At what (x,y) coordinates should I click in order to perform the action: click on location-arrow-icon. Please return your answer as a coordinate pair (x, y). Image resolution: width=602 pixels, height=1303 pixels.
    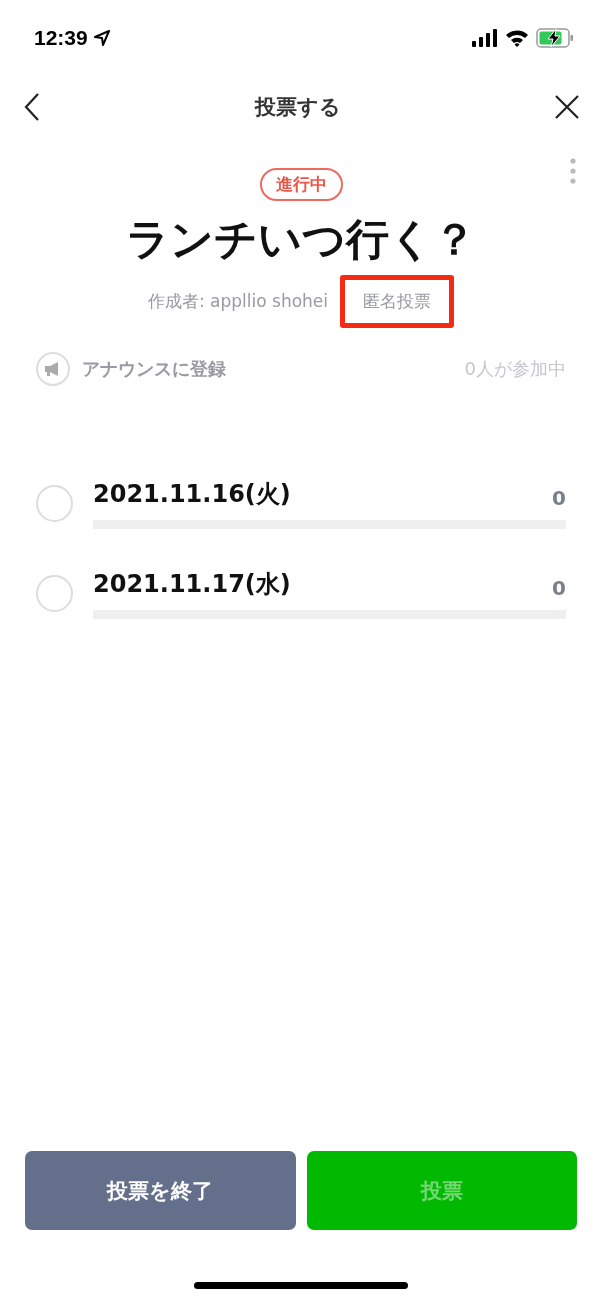
    Looking at the image, I should click on (101, 38).